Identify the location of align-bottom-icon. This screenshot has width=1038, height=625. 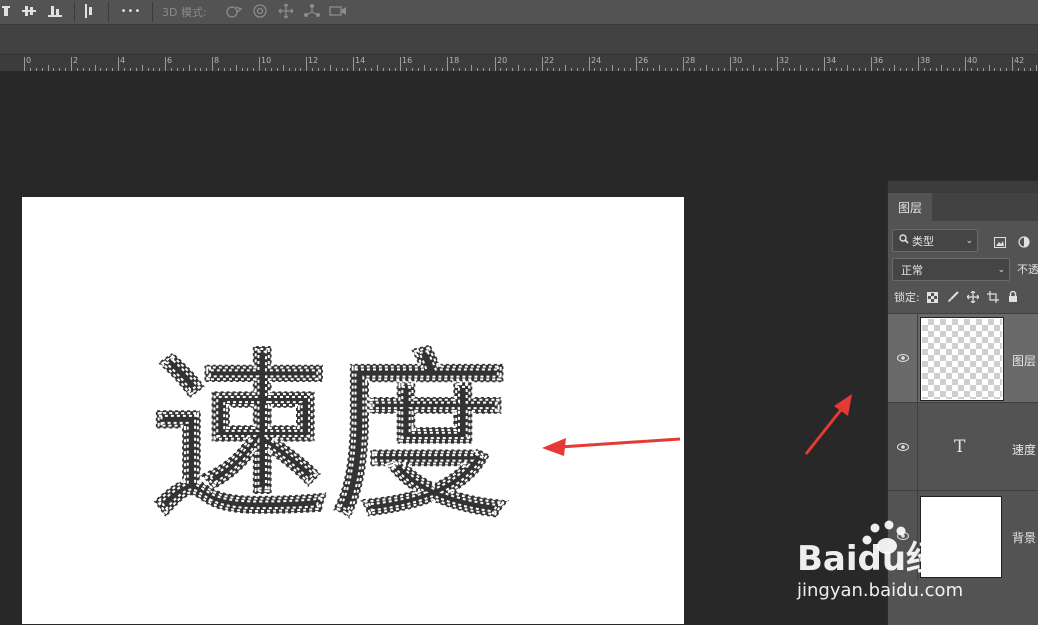
(55, 11).